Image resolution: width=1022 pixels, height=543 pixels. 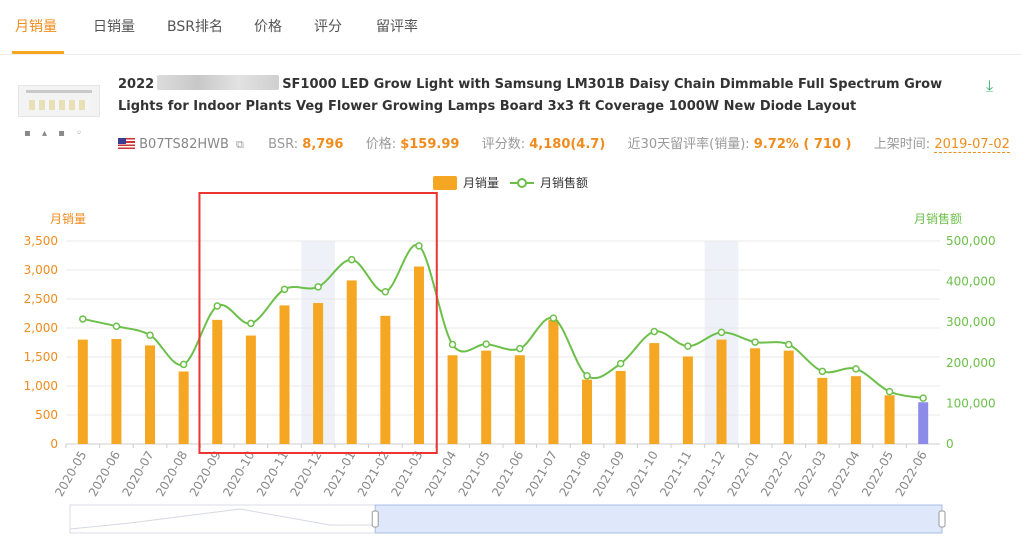 What do you see at coordinates (971, 241) in the screenshot?
I see `right-tick-label: 500,000` at bounding box center [971, 241].